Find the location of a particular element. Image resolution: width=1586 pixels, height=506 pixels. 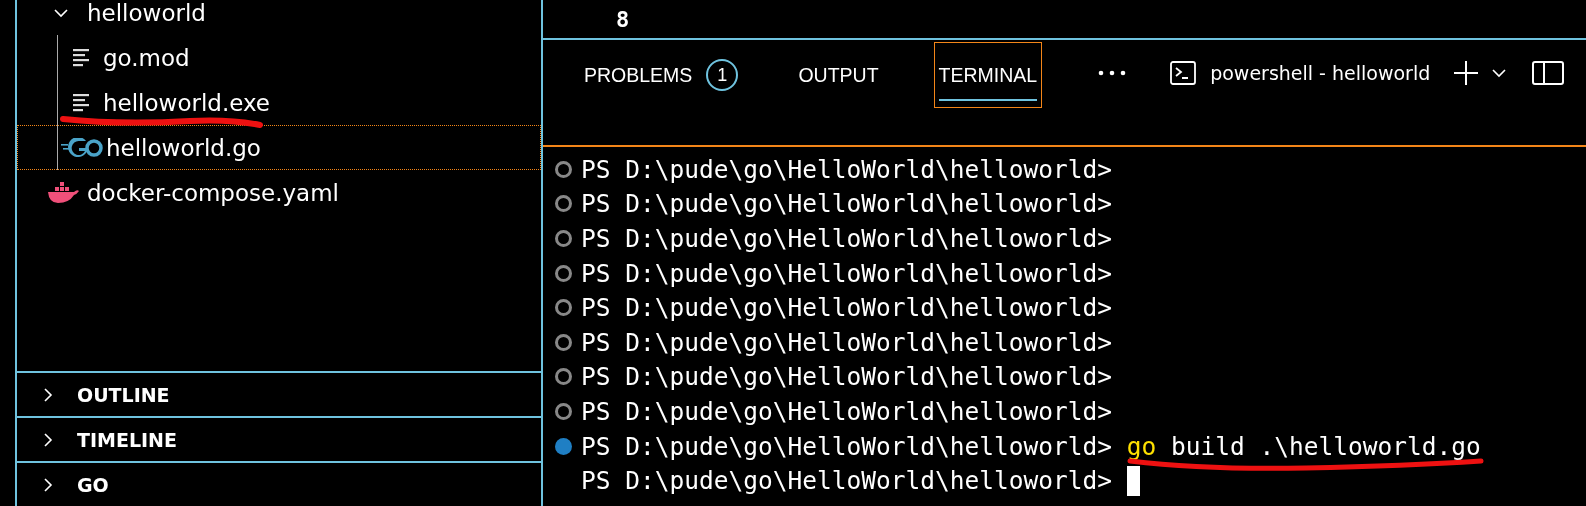

terminal-line: PS D:\pude\go\HelloWorld\helloworld> go build .\helloworld.go is located at coordinates (1031, 446).